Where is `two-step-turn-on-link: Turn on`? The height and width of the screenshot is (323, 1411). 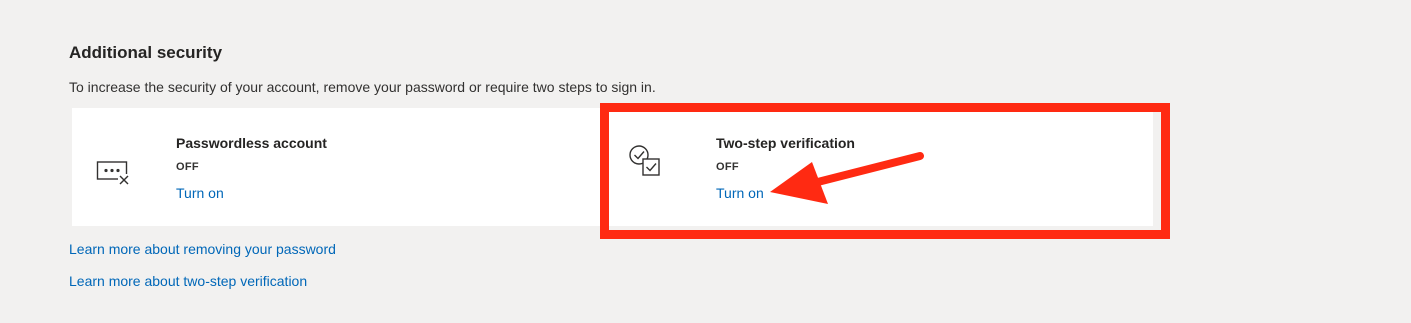
two-step-turn-on-link: Turn on is located at coordinates (740, 193).